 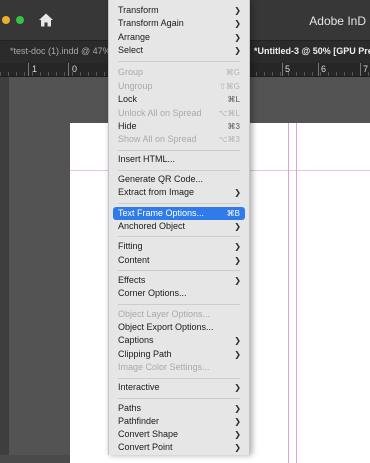 I want to click on zoom-window-button, so click(x=20, y=20).